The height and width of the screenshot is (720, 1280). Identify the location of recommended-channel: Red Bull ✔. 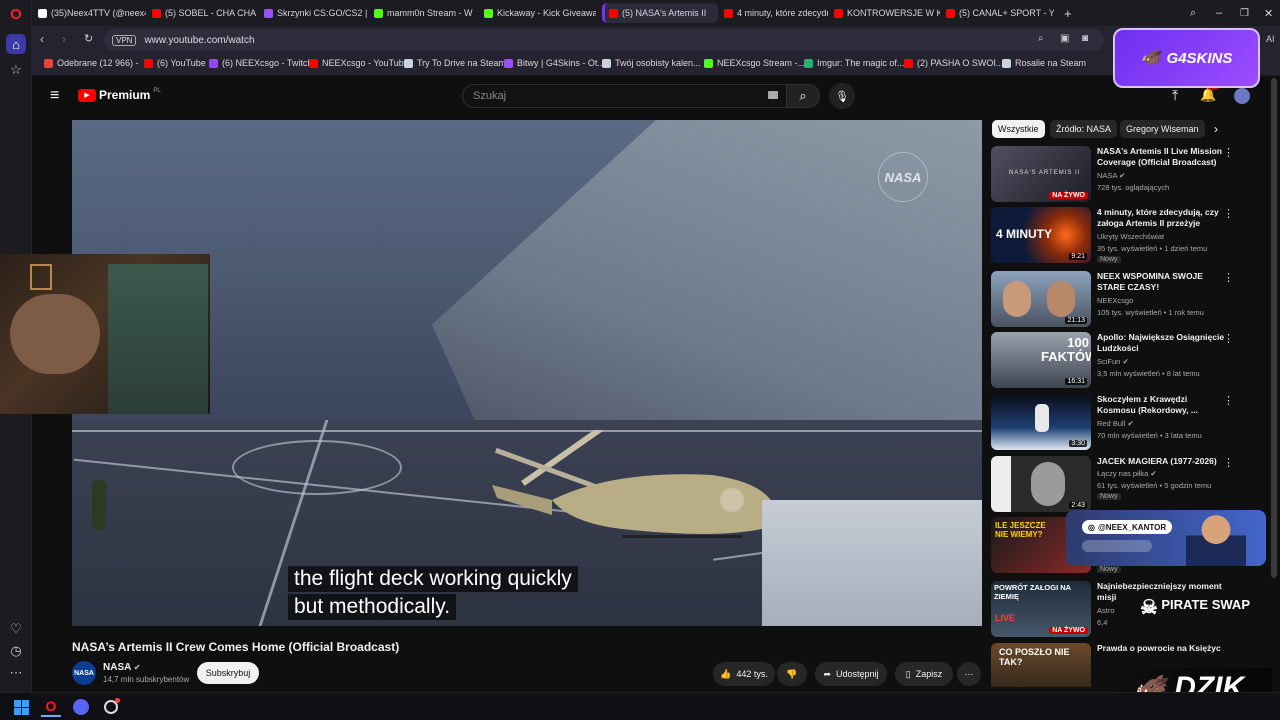
(1115, 423).